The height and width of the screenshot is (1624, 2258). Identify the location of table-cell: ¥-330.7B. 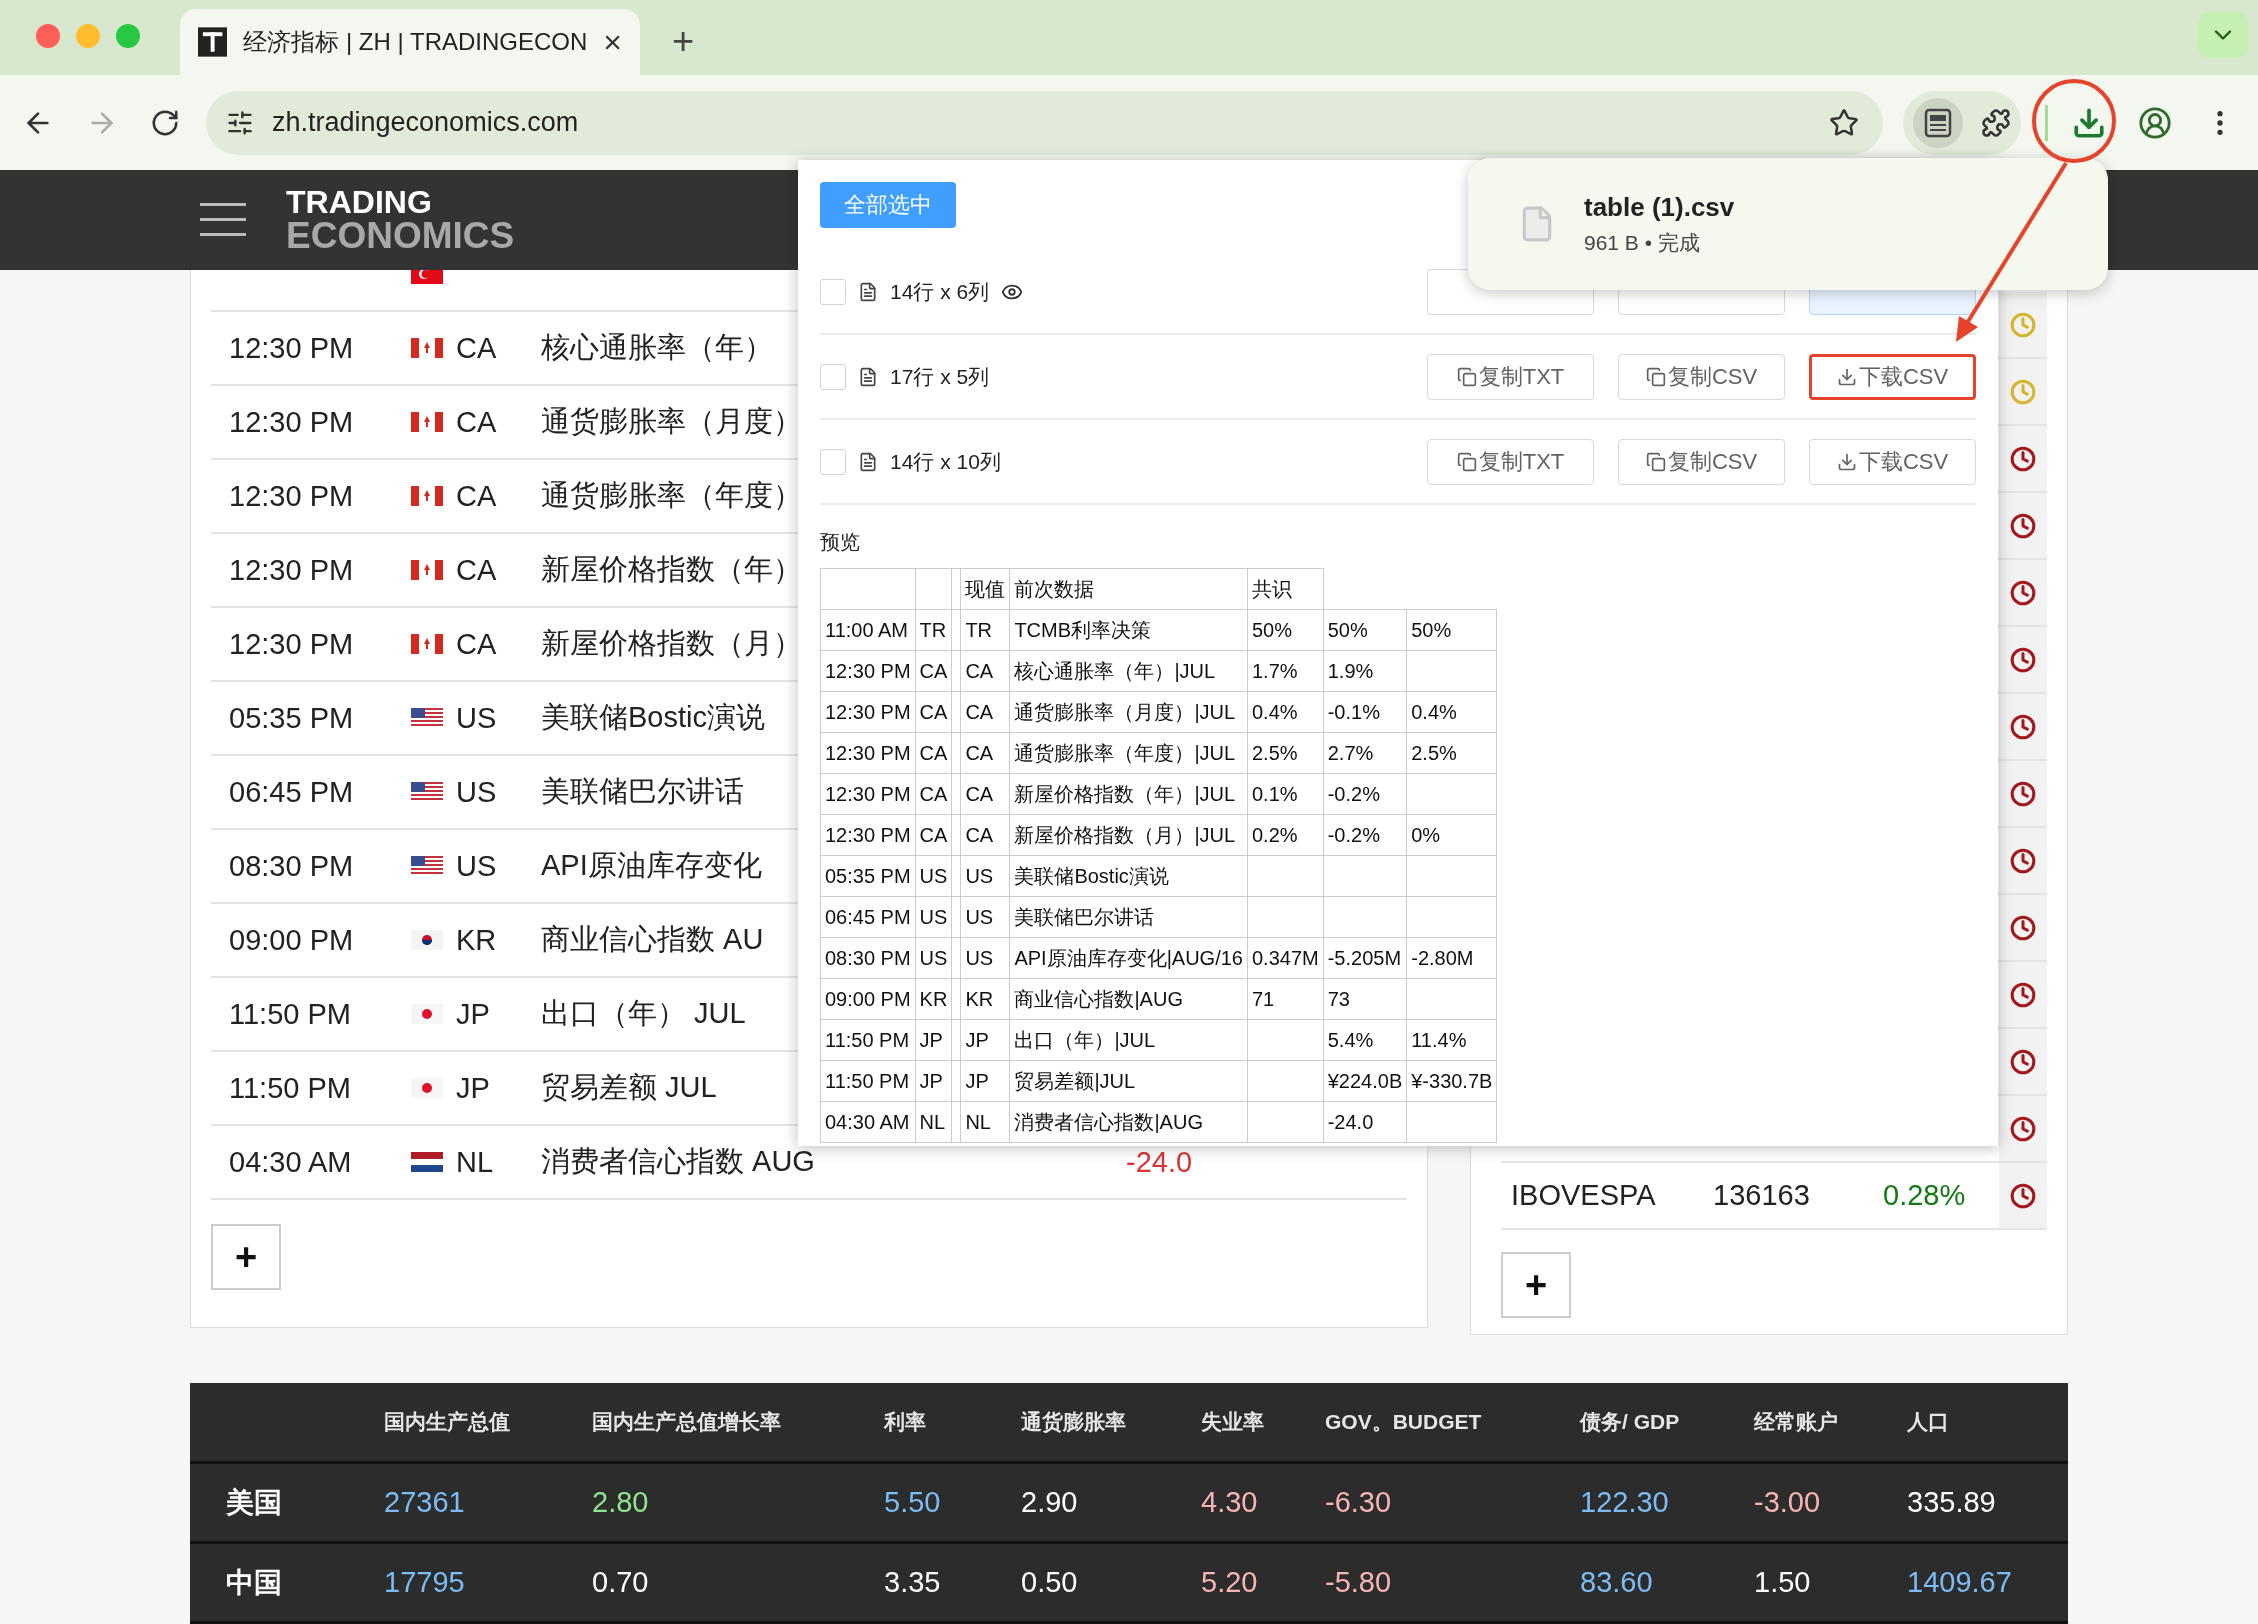
(1451, 1081).